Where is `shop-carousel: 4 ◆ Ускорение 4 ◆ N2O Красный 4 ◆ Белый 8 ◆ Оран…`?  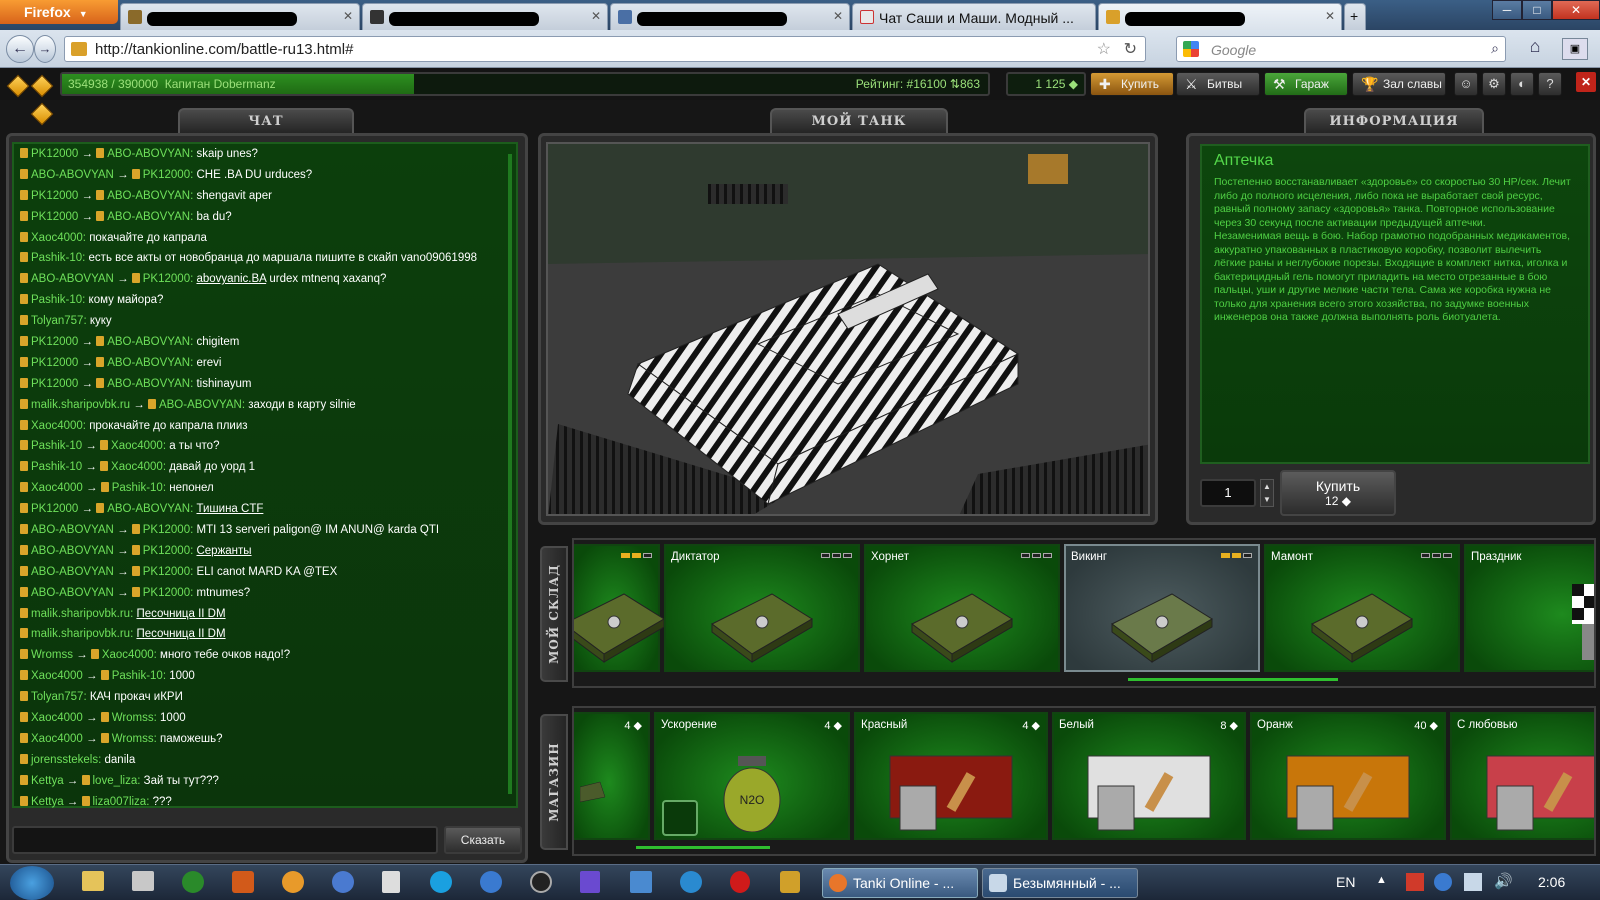
shop-carousel: 4 ◆ Ускорение 4 ◆ N2O Красный 4 ◆ Белый 8 ◆ Оран… is located at coordinates (1084, 781).